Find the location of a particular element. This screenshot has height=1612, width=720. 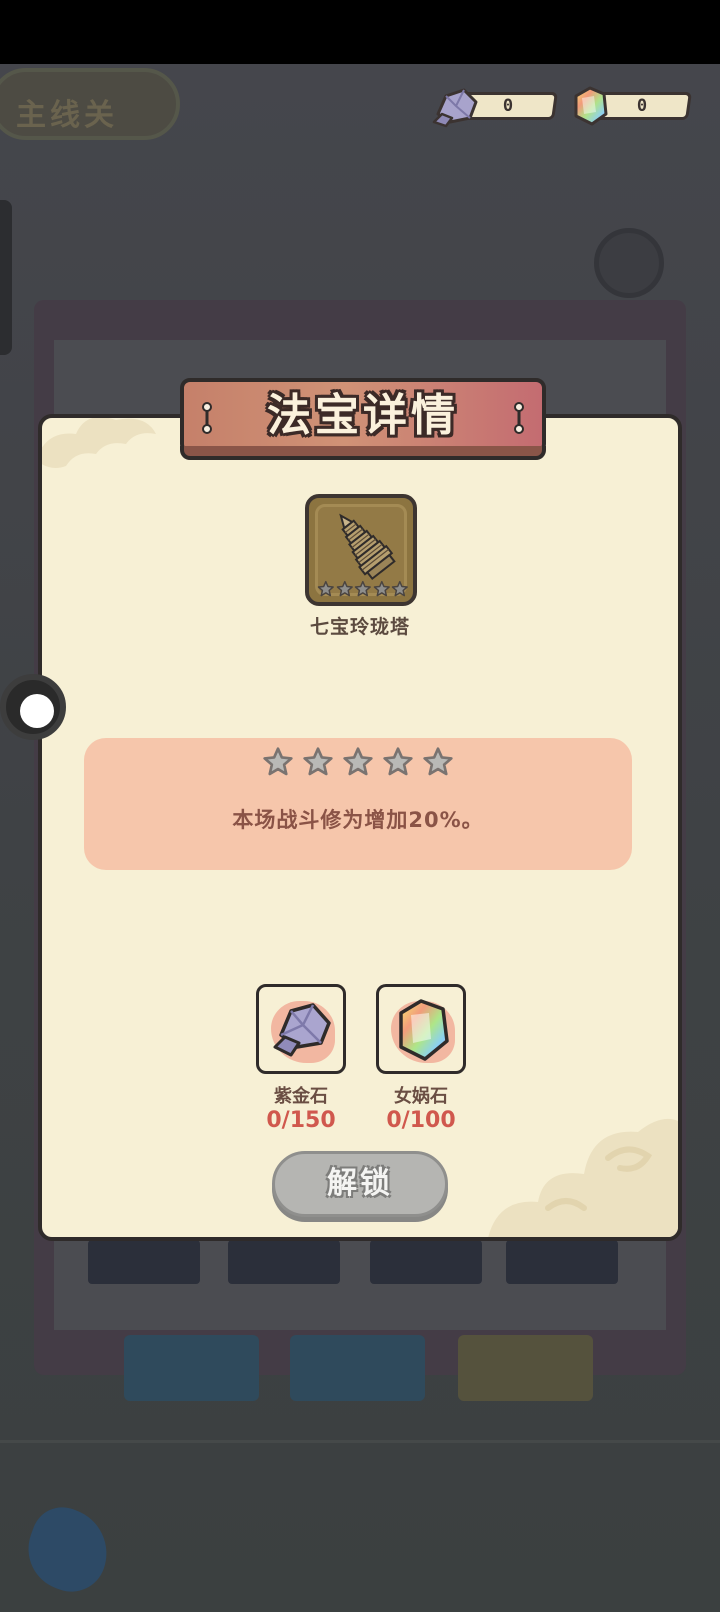

unlock-button: 解锁 is located at coordinates (360, 1184).